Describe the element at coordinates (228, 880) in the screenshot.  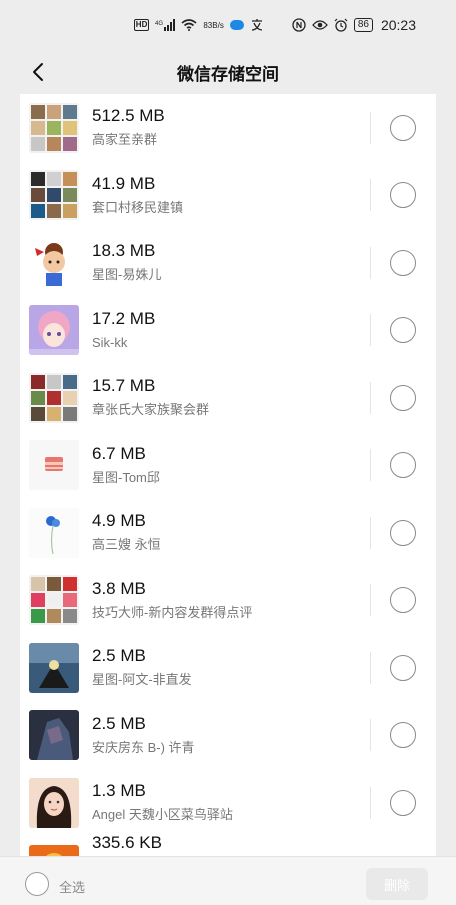
I see `bottom-bar: 全选 删除` at that location.